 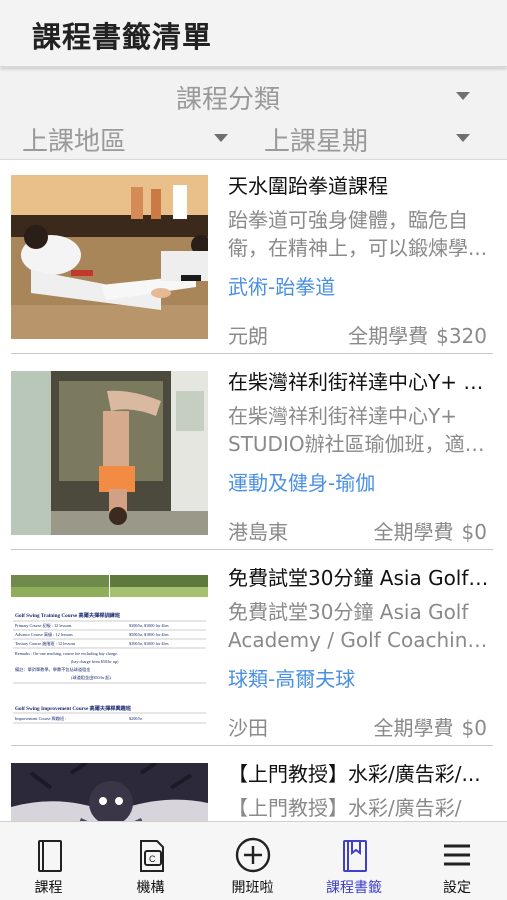 I want to click on organization-card-icon: C, so click(x=151, y=855).